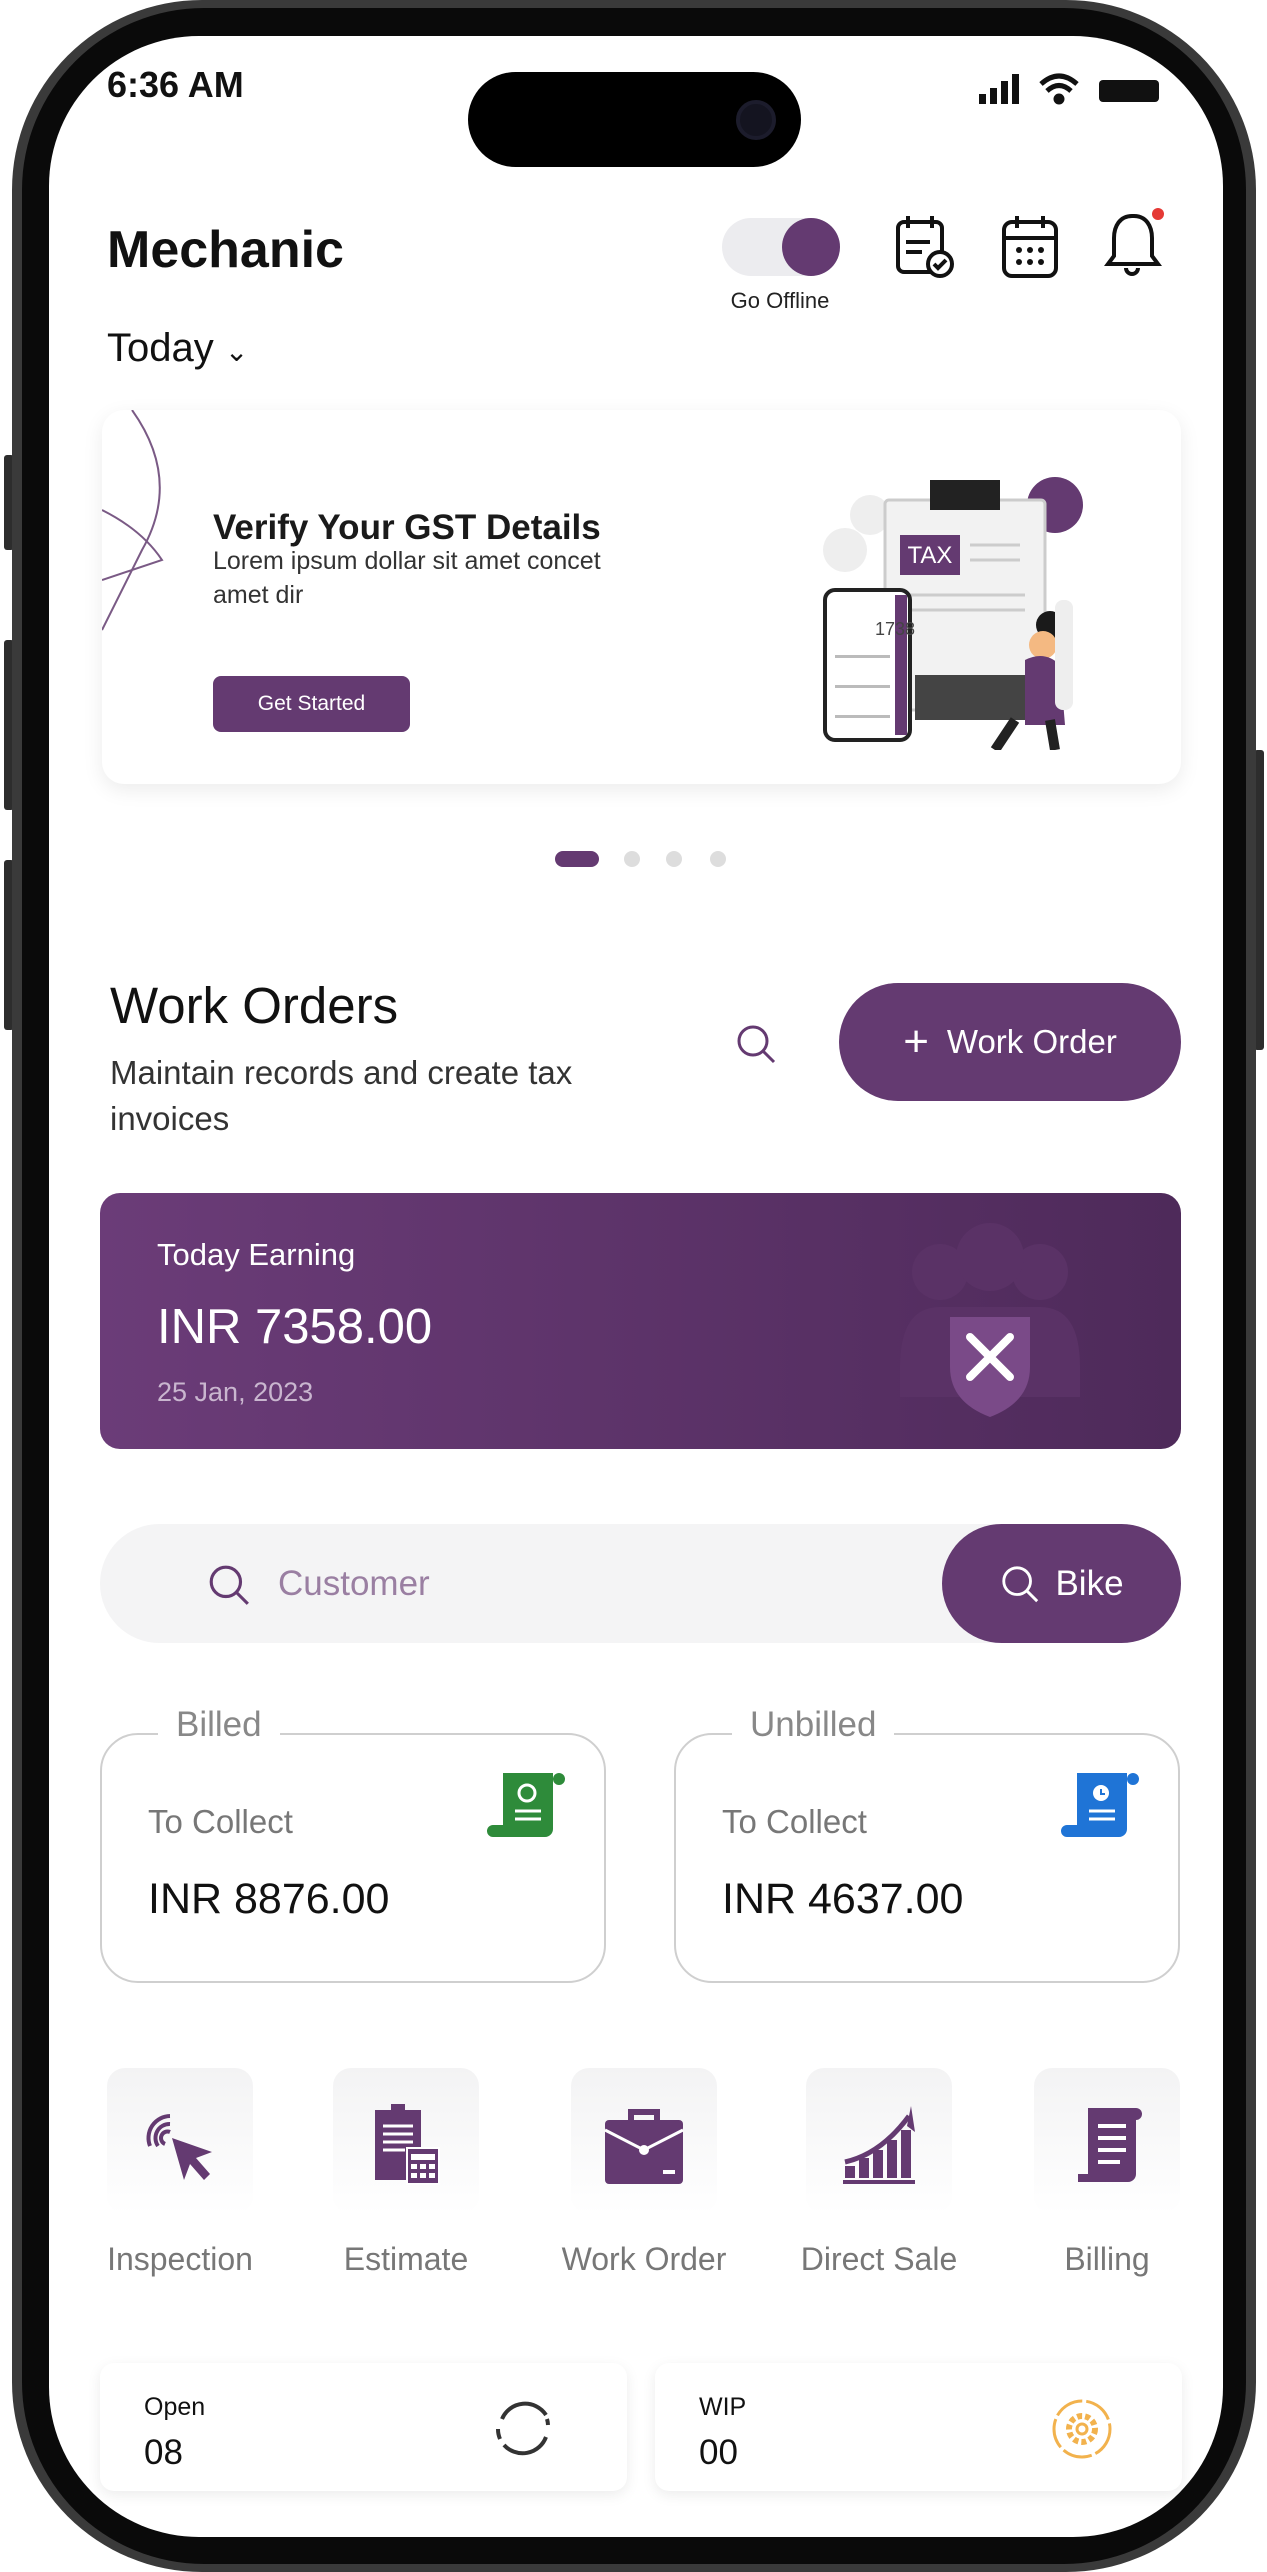  I want to click on quick-action-work-order, so click(644, 2141).